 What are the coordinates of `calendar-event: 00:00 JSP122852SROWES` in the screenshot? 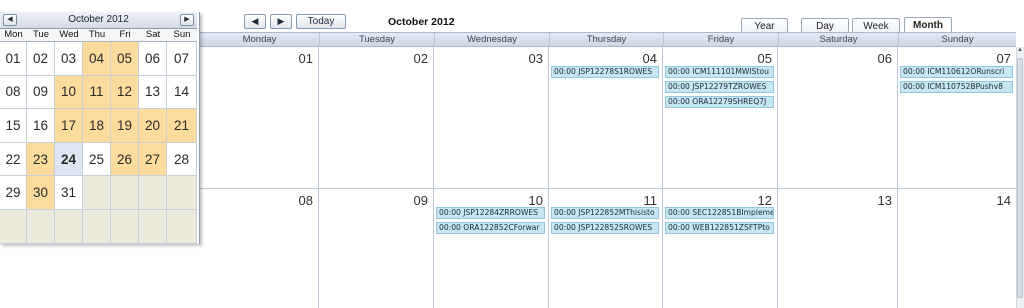 It's located at (605, 228).